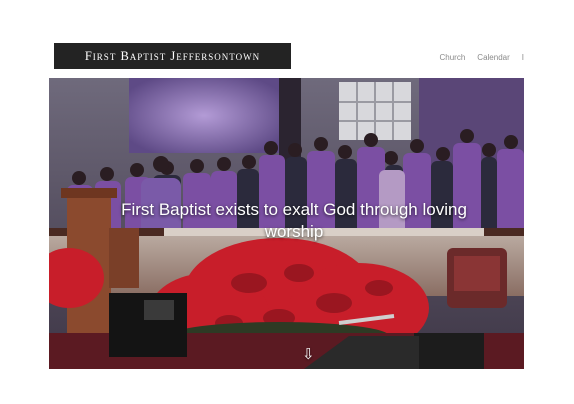 Image resolution: width=574 pixels, height=404 pixels. I want to click on site-logo: First Baptist Jeffersontown, so click(172, 56).